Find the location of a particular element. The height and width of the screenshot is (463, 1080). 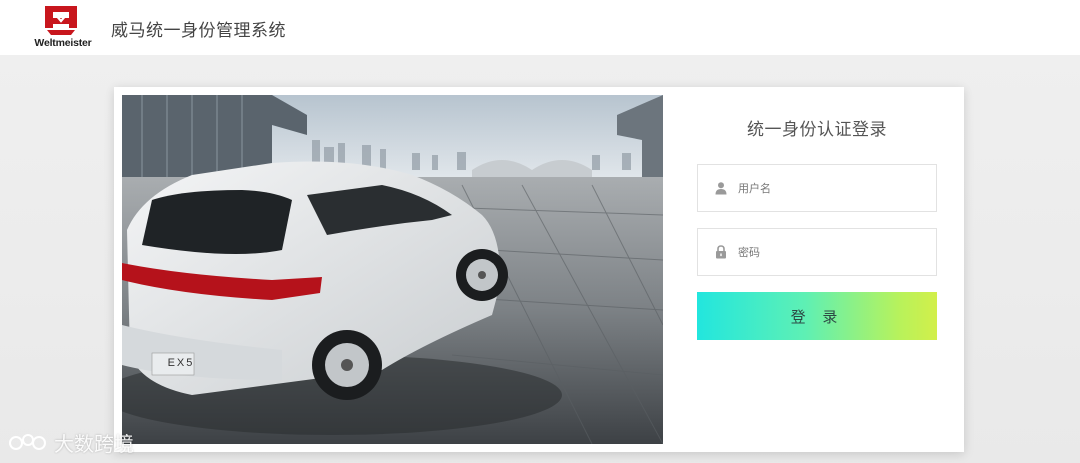

password-field is located at coordinates (817, 252).